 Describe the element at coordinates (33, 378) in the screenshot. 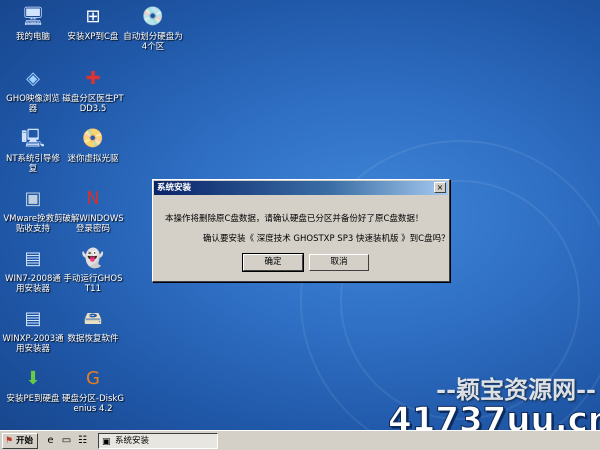

I see `desktop-app-icon: ⬇` at that location.